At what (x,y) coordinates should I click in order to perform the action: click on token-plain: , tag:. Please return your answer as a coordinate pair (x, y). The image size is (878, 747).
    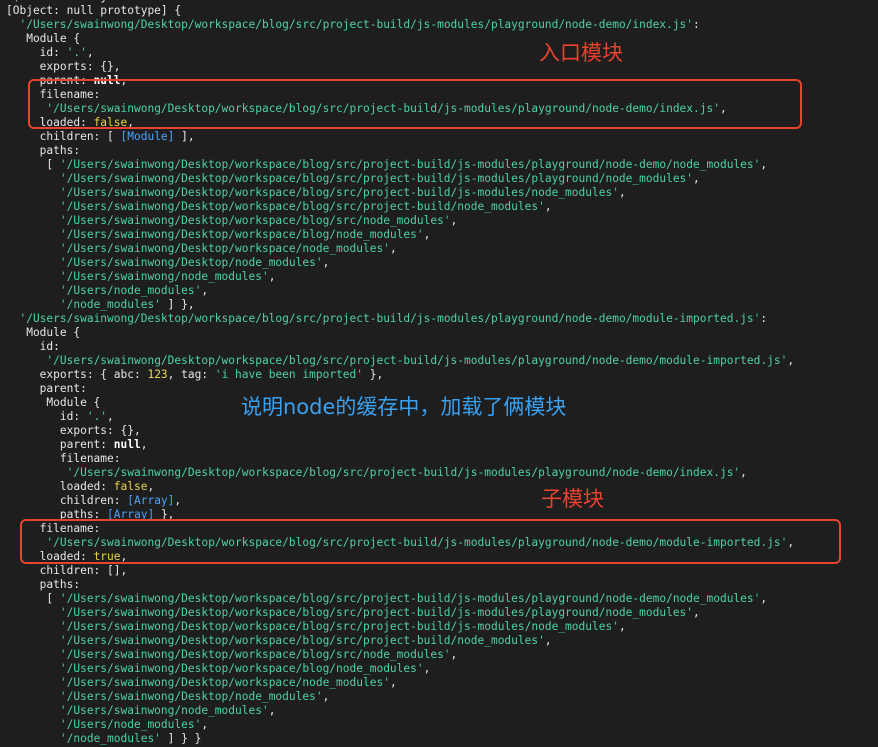
    Looking at the image, I should click on (191, 374).